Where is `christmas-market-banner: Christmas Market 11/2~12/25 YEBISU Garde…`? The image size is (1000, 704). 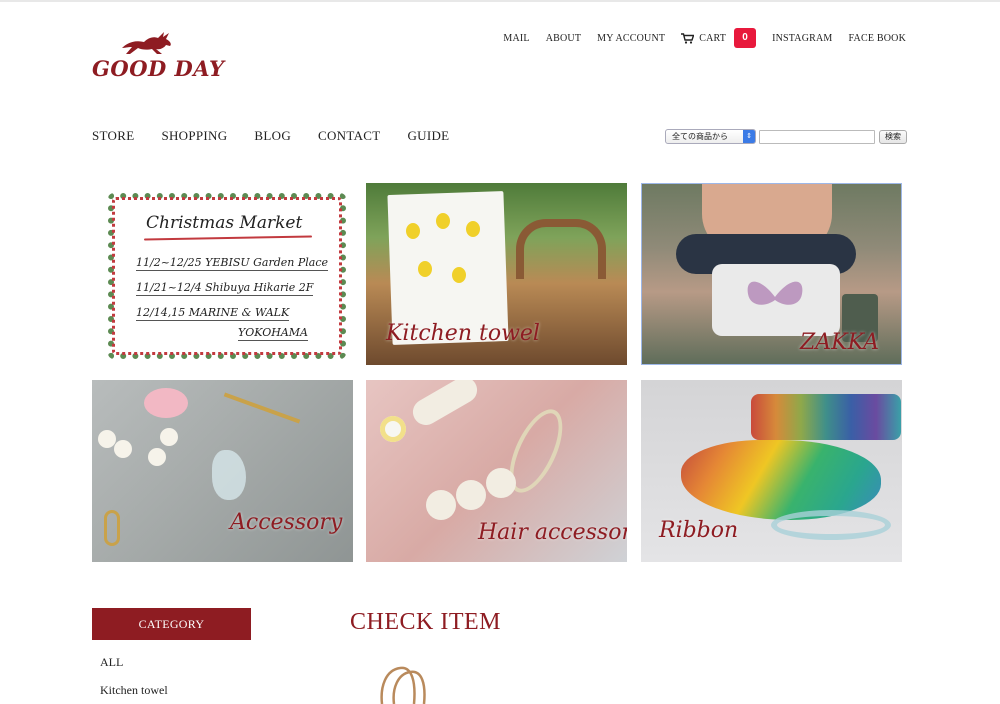
christmas-market-banner: Christmas Market 11/2~12/25 YEBISU Garde… is located at coordinates (222, 274).